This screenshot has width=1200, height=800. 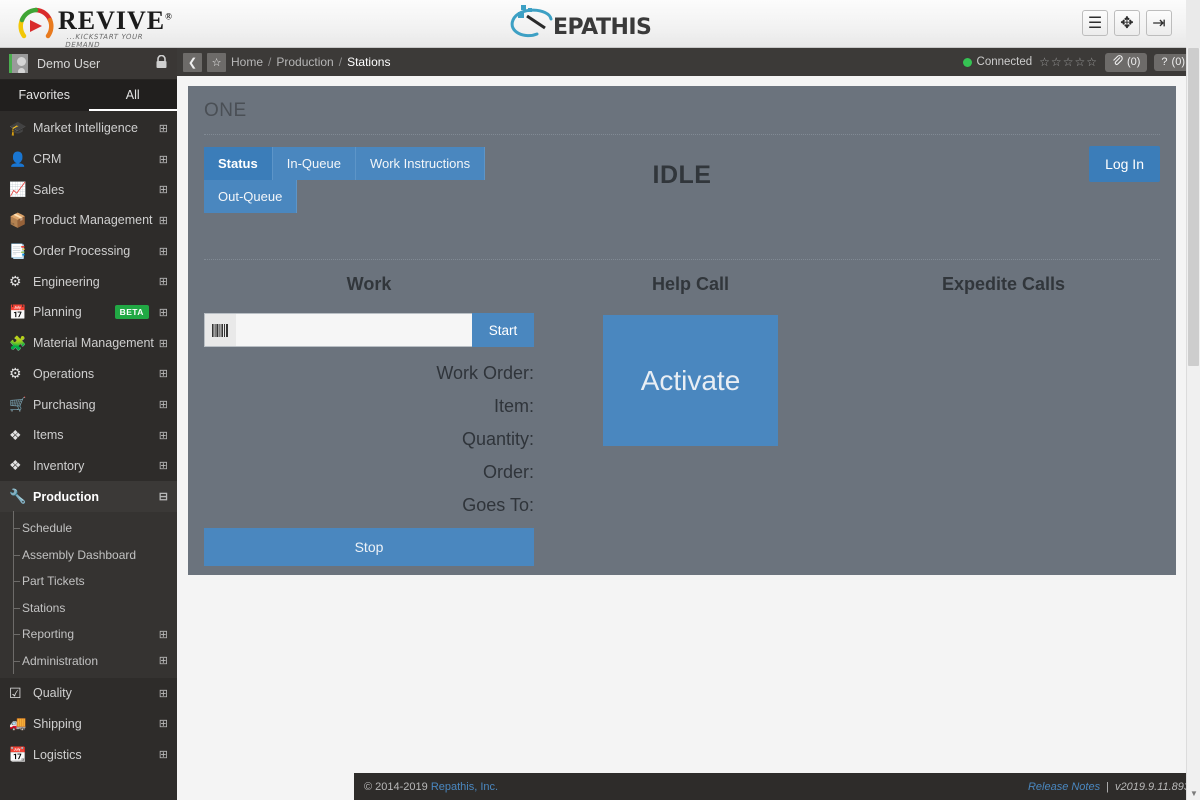 I want to click on breadcrumb: Home / Production / Stations, so click(x=310, y=62).